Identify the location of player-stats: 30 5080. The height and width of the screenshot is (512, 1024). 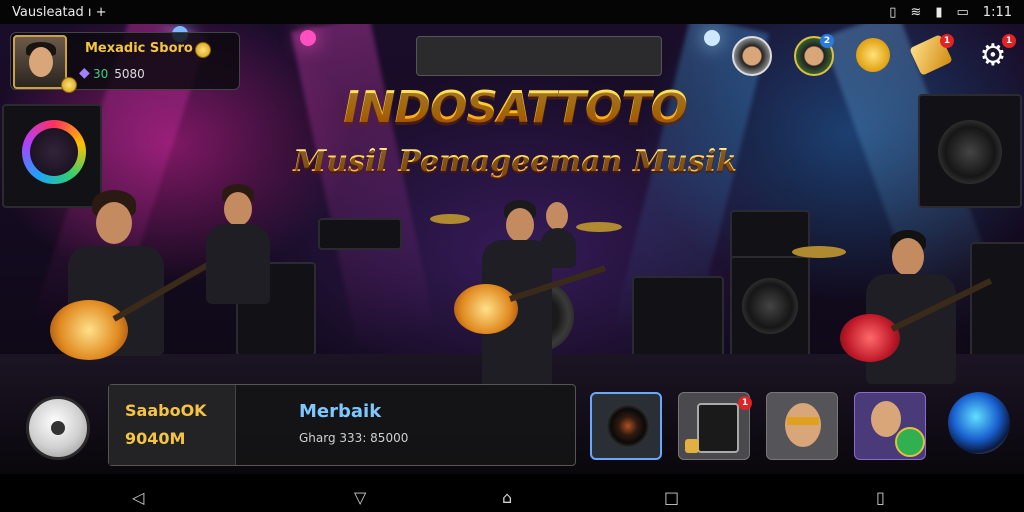
(119, 74).